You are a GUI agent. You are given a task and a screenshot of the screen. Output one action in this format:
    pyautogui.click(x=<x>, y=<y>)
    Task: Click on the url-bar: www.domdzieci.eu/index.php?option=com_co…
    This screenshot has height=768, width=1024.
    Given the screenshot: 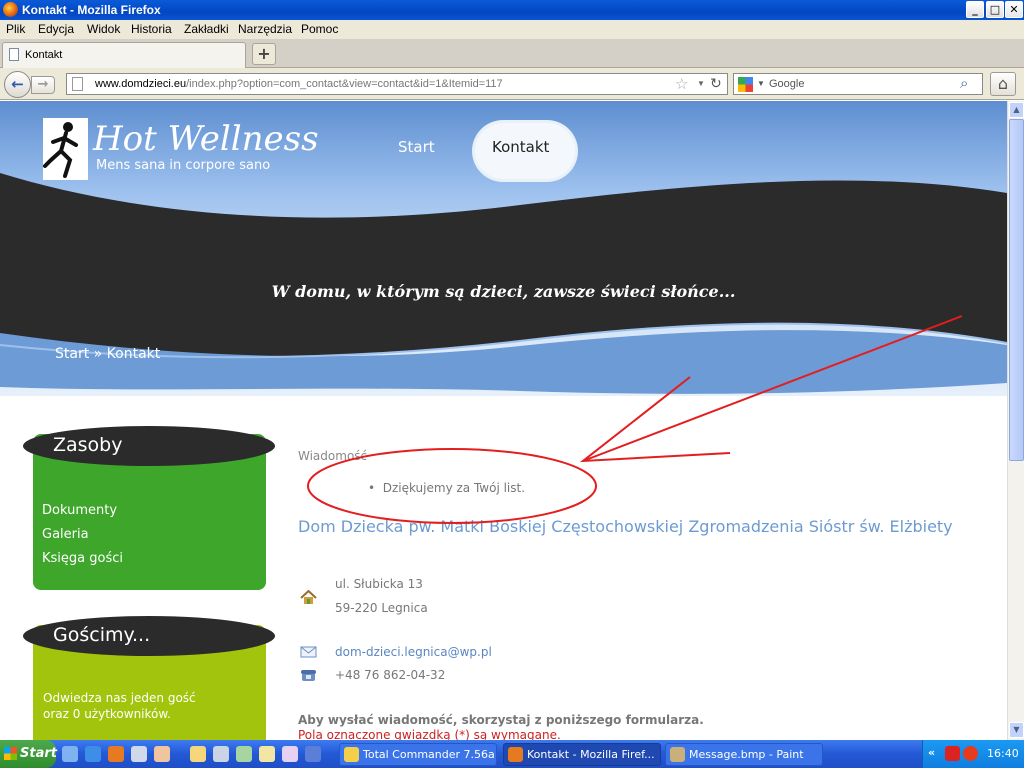 What is the action you would take?
    pyautogui.click(x=397, y=84)
    